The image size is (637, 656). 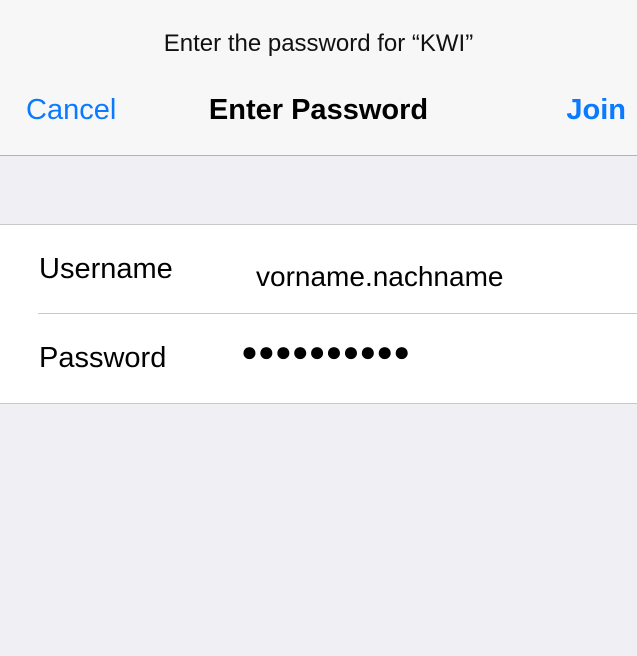 What do you see at coordinates (318, 43) in the screenshot?
I see `network-prompt: Enter the password for “KWI”` at bounding box center [318, 43].